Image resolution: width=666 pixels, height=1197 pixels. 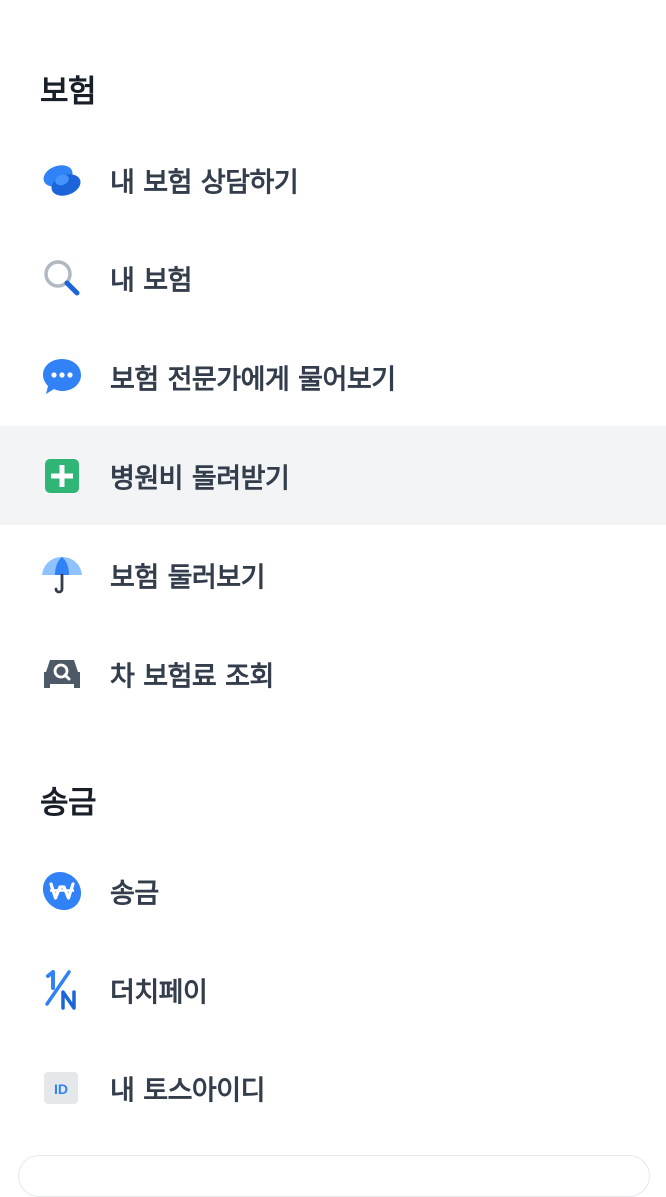 I want to click on one-over-n-icon, so click(x=62, y=990).